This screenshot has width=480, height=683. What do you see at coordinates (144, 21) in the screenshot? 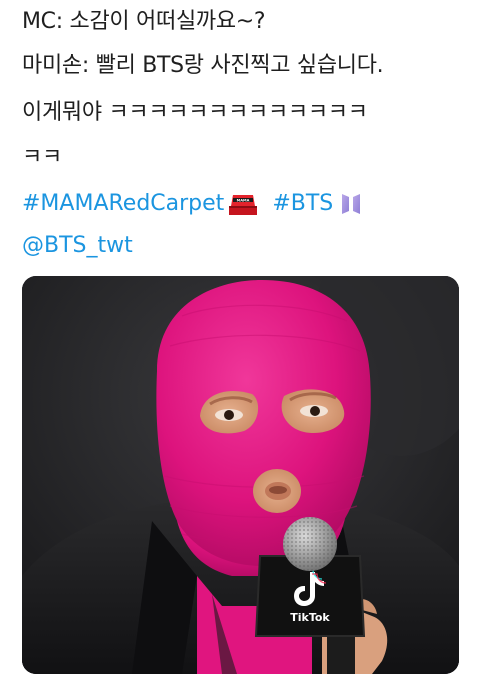
I see `tweet-text-line-1: MC: 소감이 어떠실까요~?` at bounding box center [144, 21].